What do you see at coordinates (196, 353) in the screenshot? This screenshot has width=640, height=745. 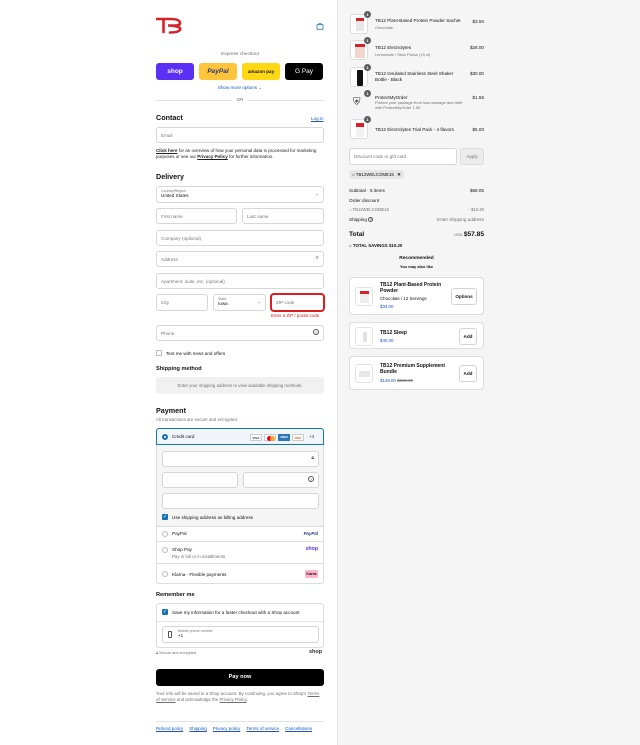 I see `news-label: Text me with news and offers` at bounding box center [196, 353].